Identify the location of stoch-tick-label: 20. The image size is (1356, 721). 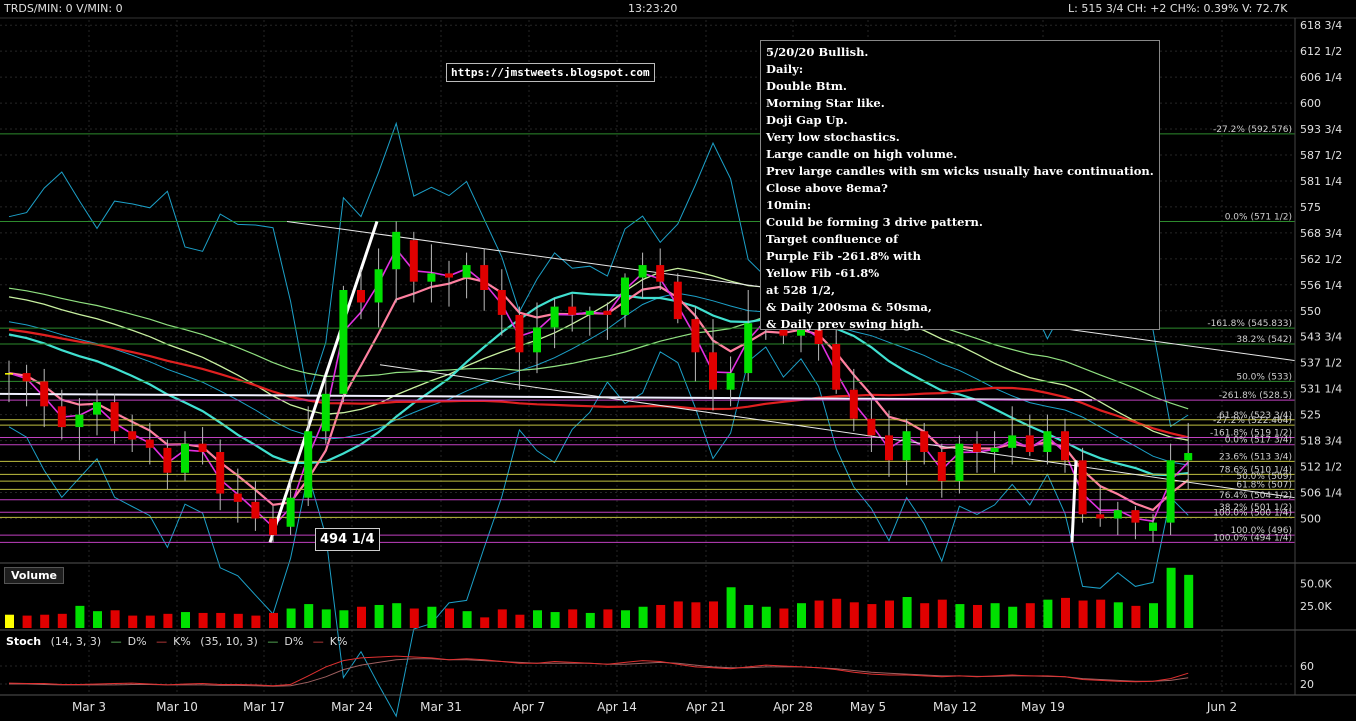
(1307, 684).